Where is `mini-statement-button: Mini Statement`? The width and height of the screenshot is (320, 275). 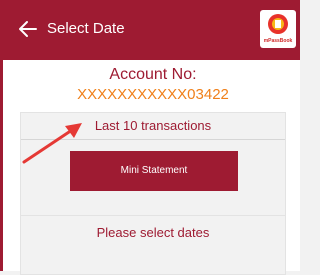
mini-statement-button: Mini Statement is located at coordinates (154, 171).